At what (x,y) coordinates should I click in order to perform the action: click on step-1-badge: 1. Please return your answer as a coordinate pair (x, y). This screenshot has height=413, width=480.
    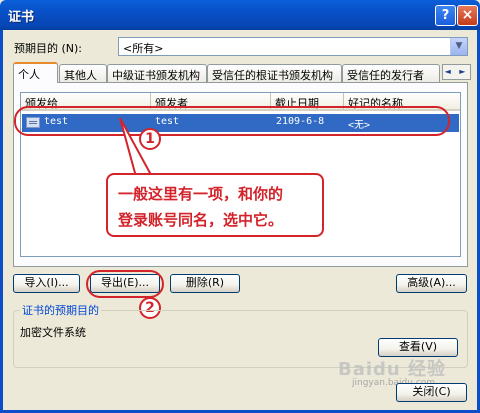
    Looking at the image, I should click on (150, 139).